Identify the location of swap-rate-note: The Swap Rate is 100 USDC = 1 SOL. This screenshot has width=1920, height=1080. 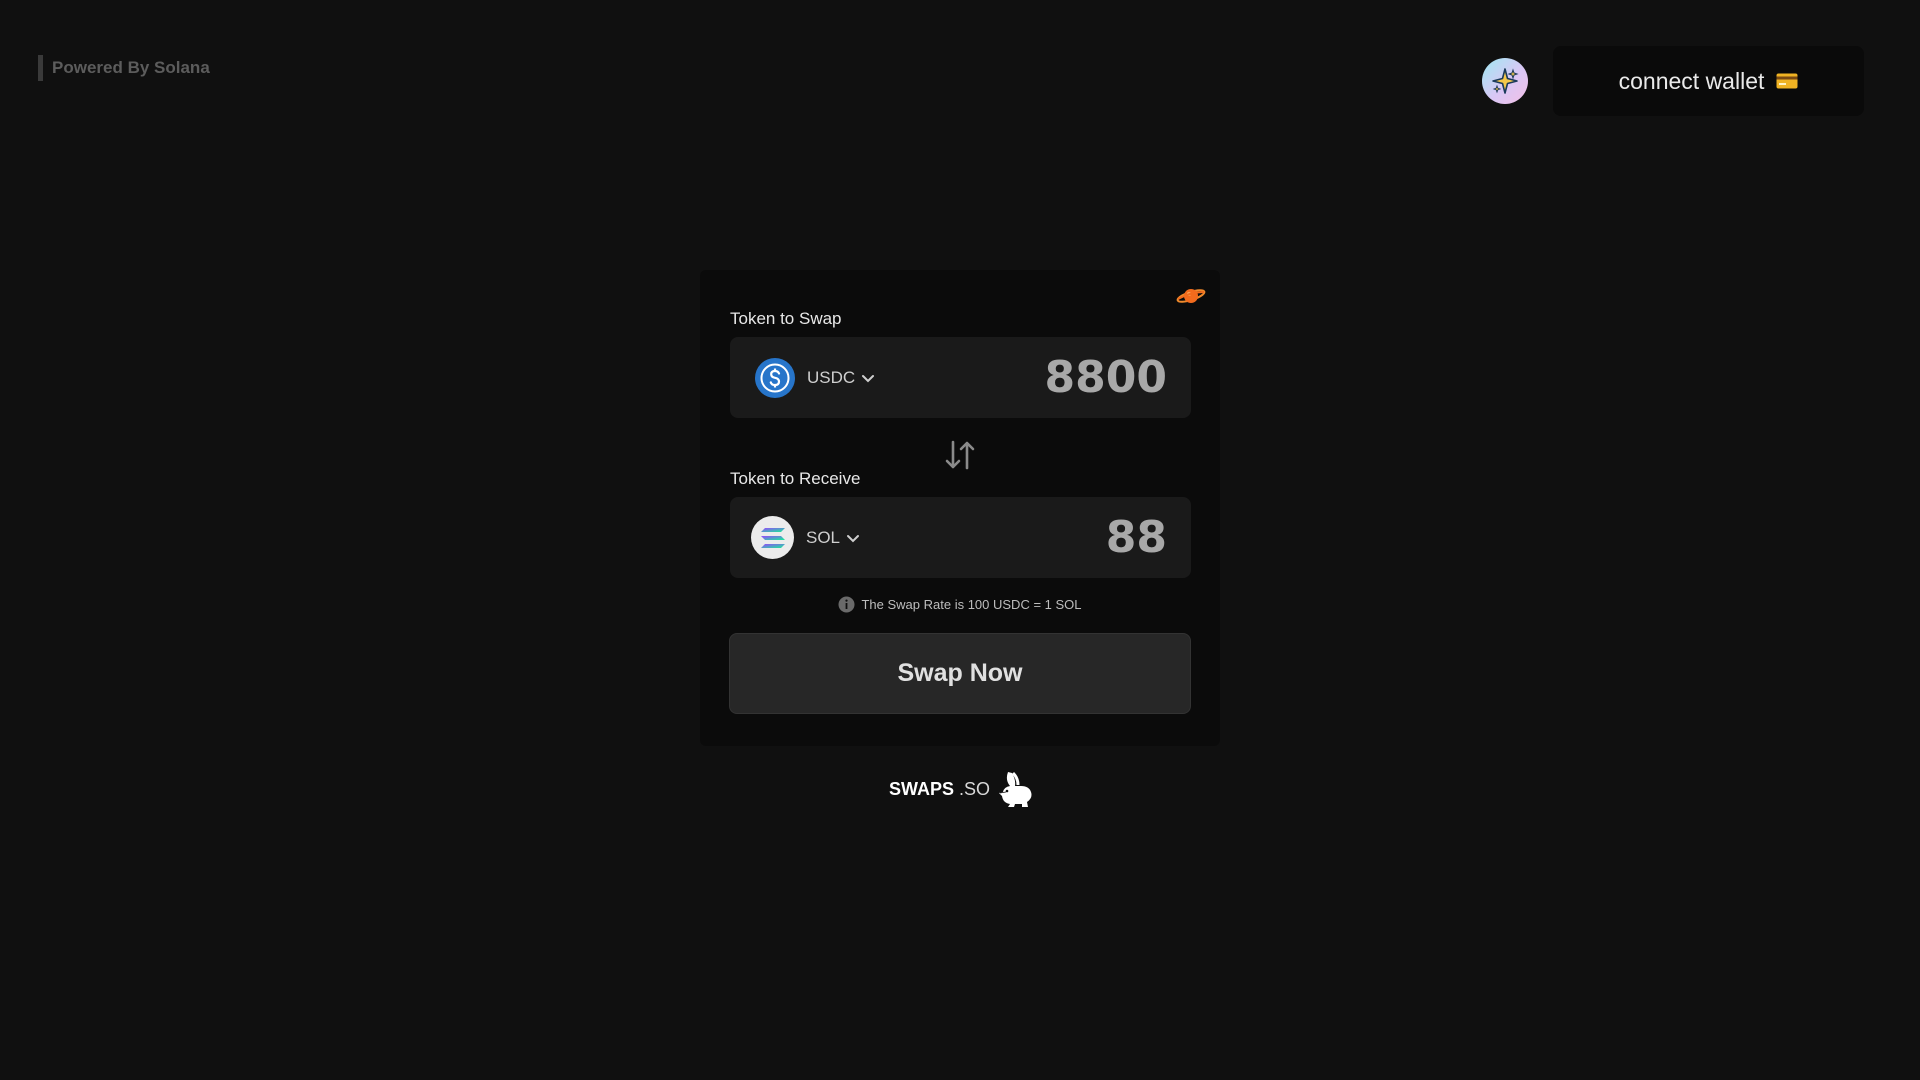
(960, 604).